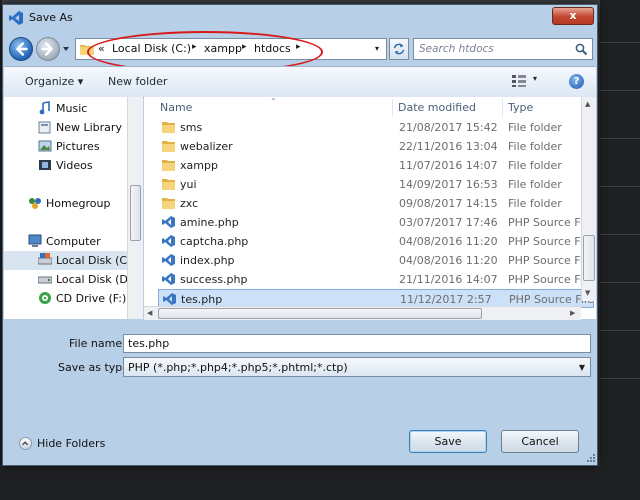  What do you see at coordinates (550, 222) in the screenshot?
I see `file-type: PHP Source File` at bounding box center [550, 222].